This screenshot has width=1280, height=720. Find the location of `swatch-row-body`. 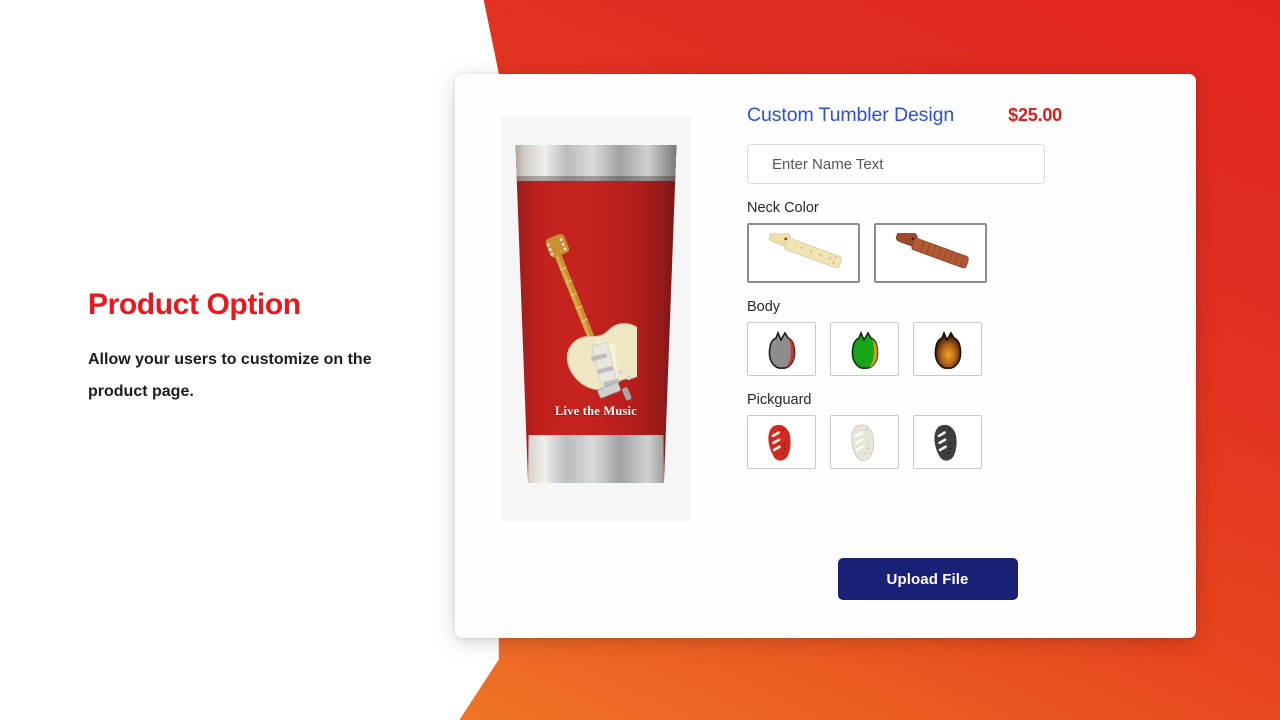

swatch-row-body is located at coordinates (896, 349).